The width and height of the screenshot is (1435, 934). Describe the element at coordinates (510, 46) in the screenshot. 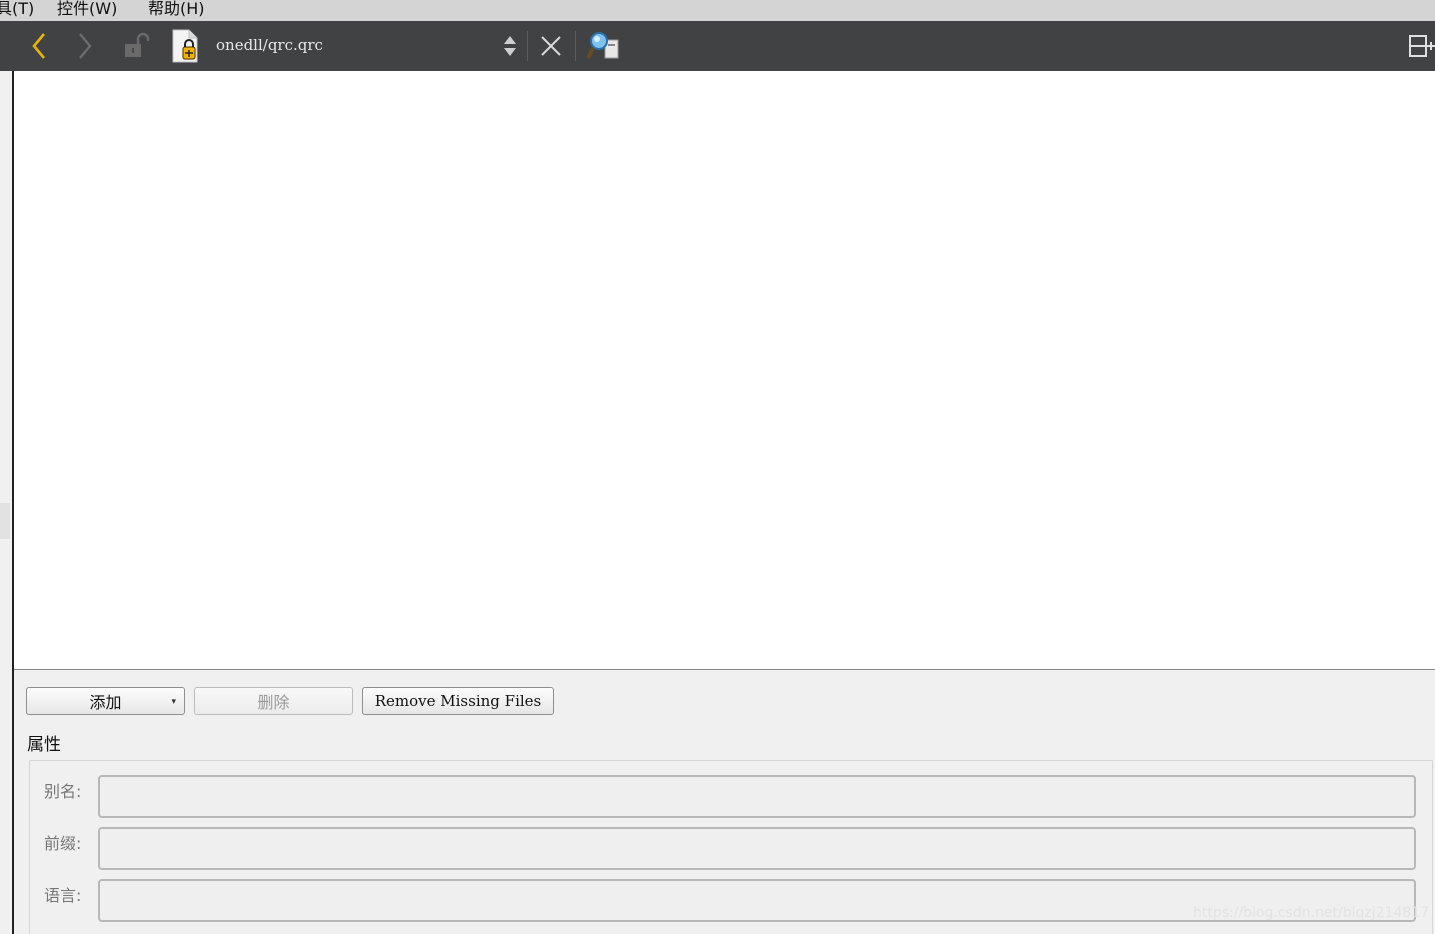

I see `sort-updown-icon` at that location.